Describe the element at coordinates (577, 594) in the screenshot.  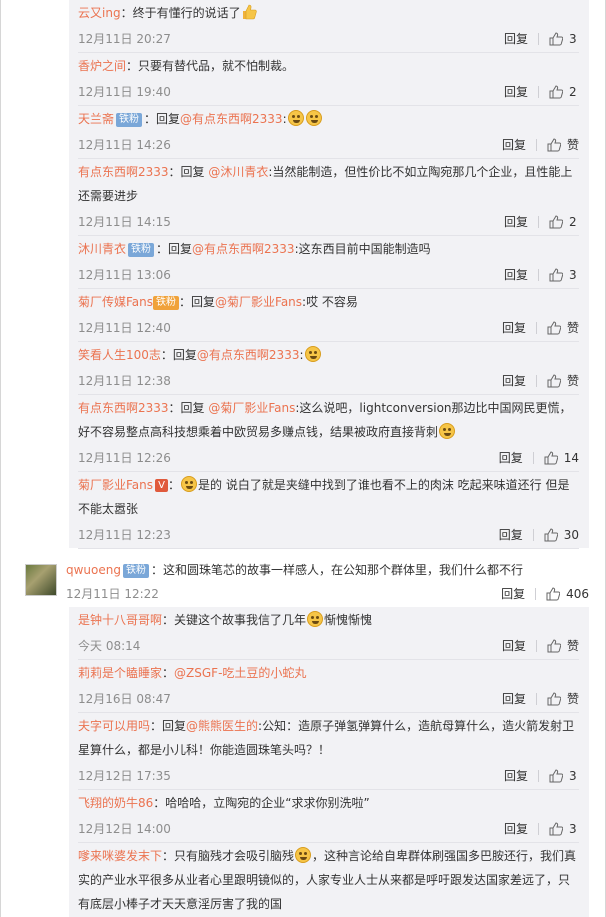
I see `like-count: 406` at that location.